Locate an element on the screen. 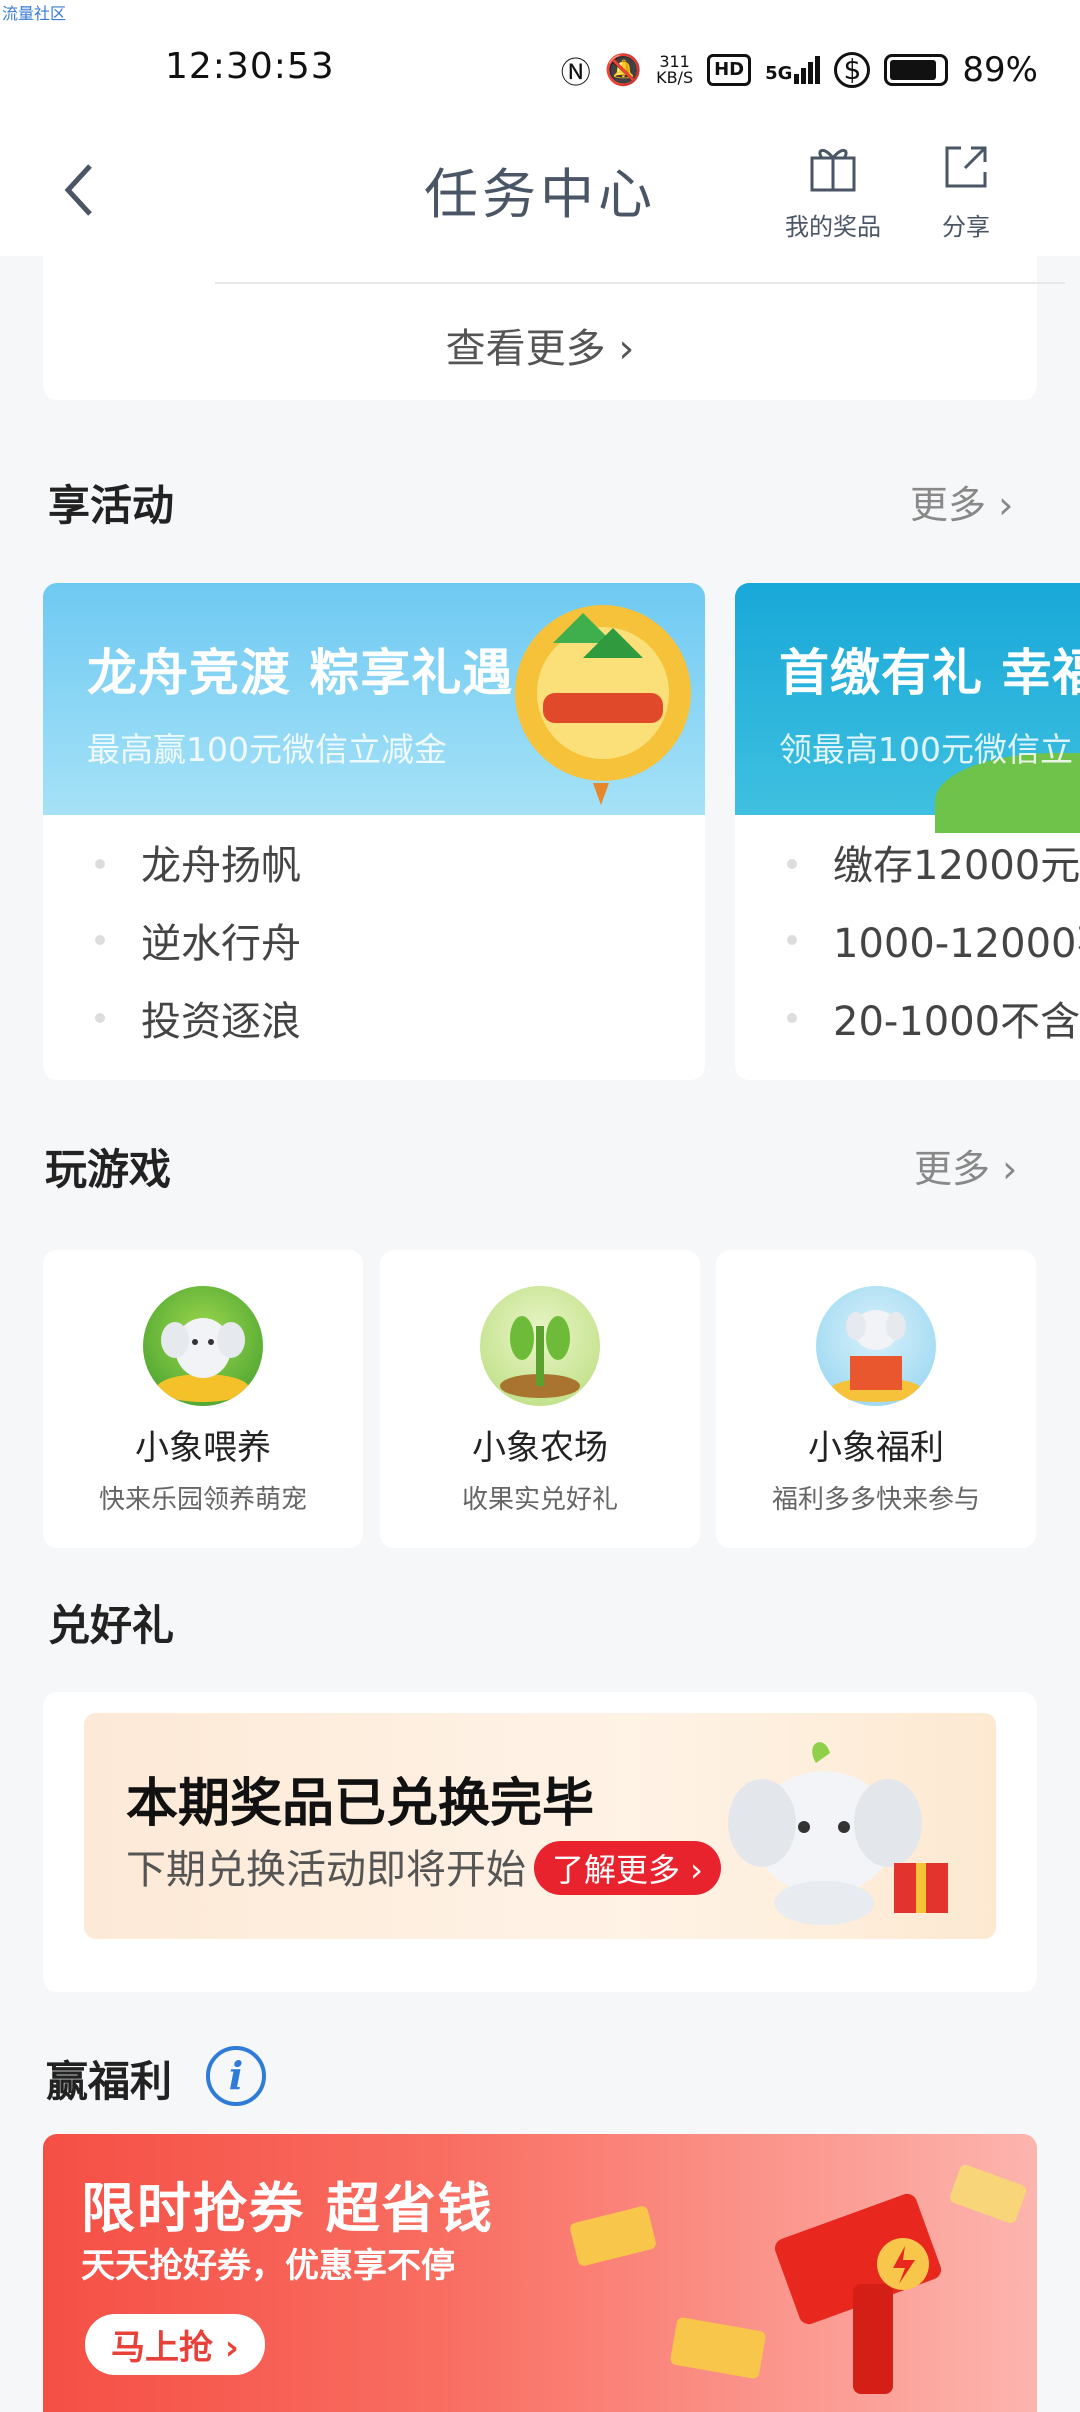 Image resolution: width=1080 pixels, height=2412 pixels. elephant-mascot-illustration is located at coordinates (838, 1833).